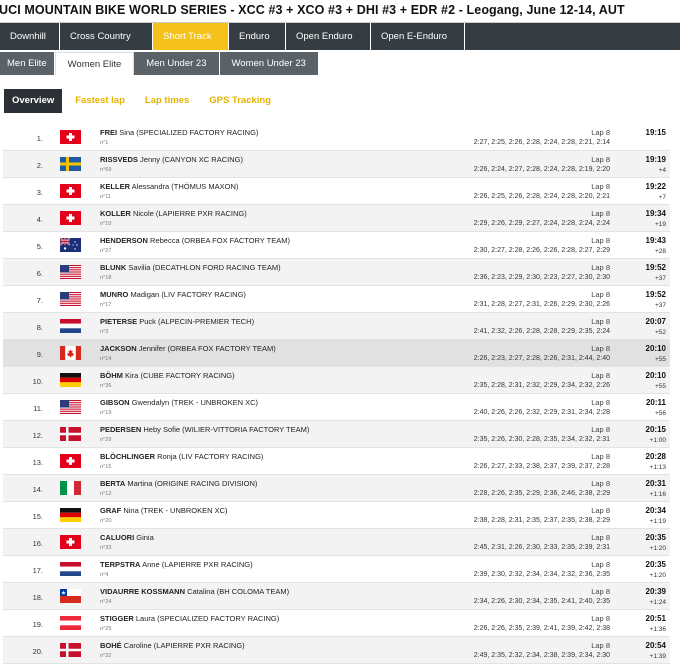 This screenshot has height=667, width=680. I want to click on rider-last-name: TERPSTRA, so click(120, 564).